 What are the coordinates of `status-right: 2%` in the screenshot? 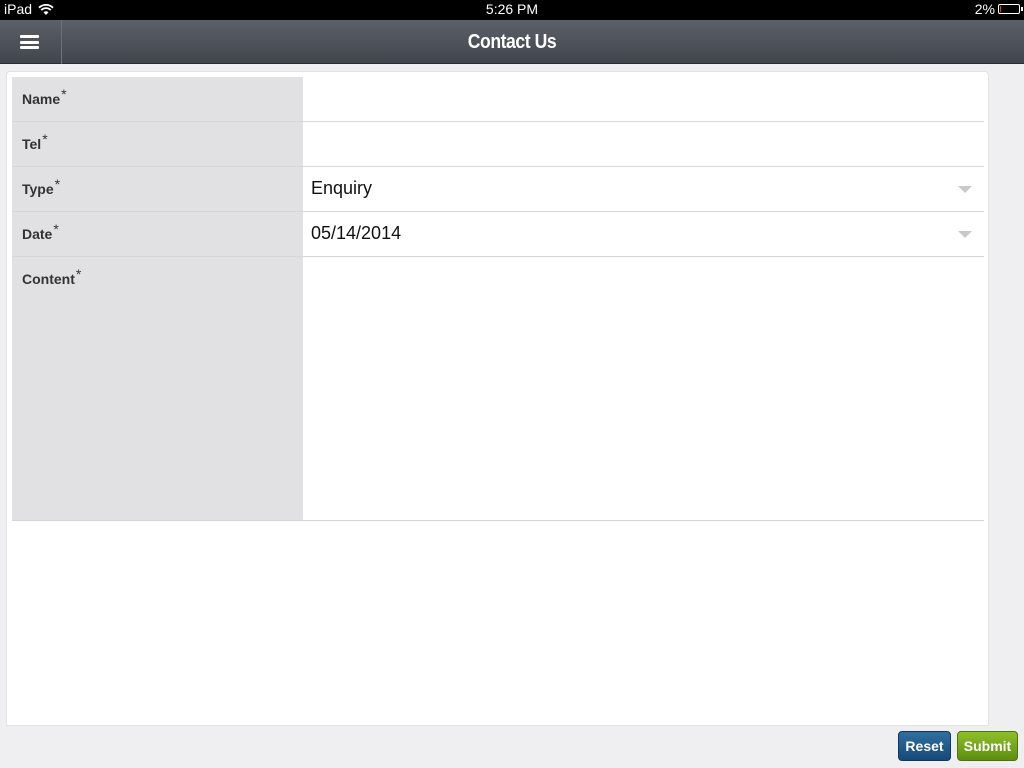 It's located at (998, 9).